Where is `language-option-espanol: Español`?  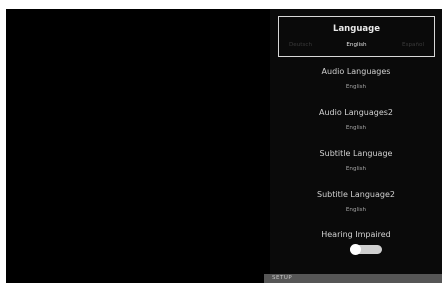 language-option-espanol: Español is located at coordinates (413, 45).